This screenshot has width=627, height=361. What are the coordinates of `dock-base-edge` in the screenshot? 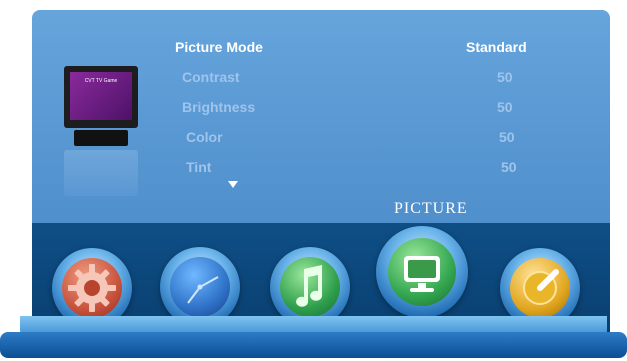 It's located at (313, 345).